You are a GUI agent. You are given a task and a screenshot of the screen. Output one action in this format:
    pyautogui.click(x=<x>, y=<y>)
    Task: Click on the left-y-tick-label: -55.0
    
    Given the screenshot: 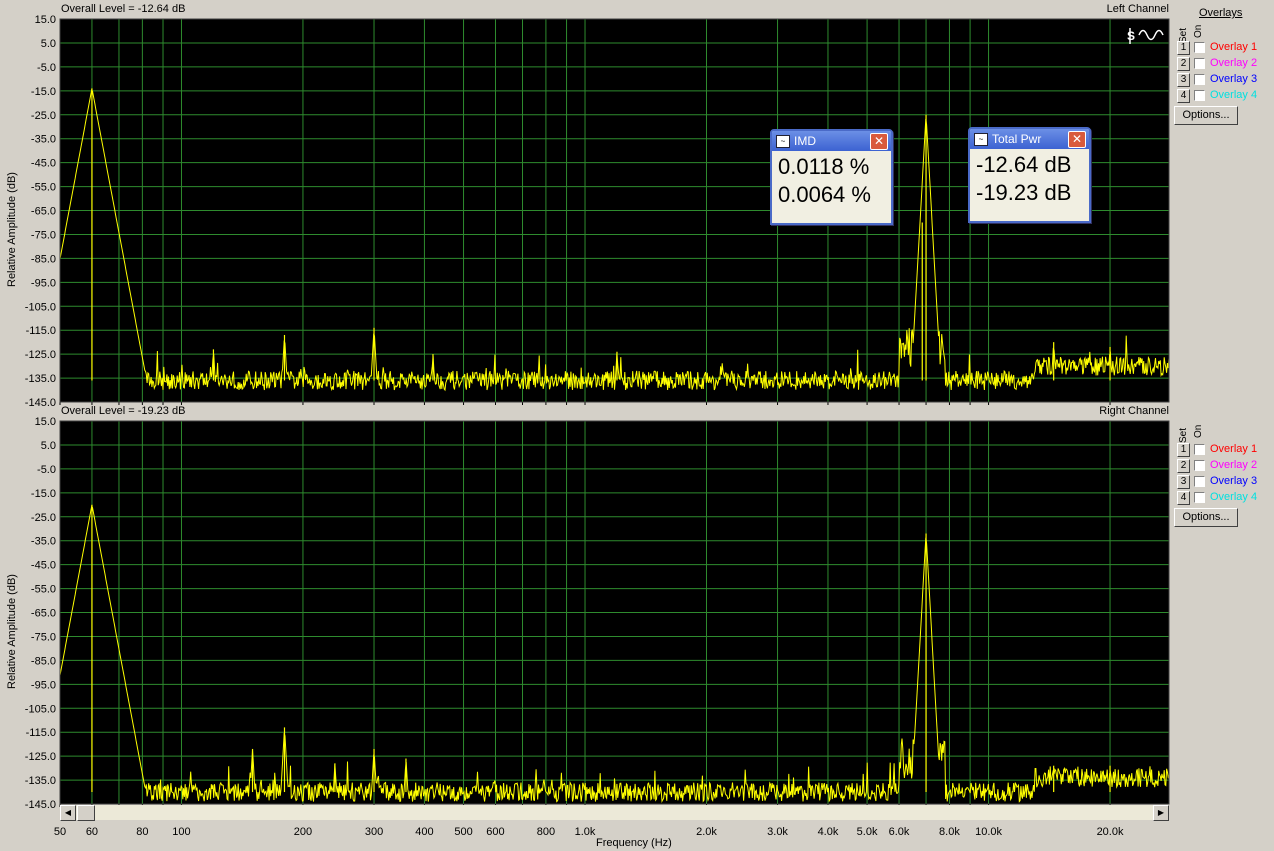 What is the action you would take?
    pyautogui.click(x=43, y=188)
    